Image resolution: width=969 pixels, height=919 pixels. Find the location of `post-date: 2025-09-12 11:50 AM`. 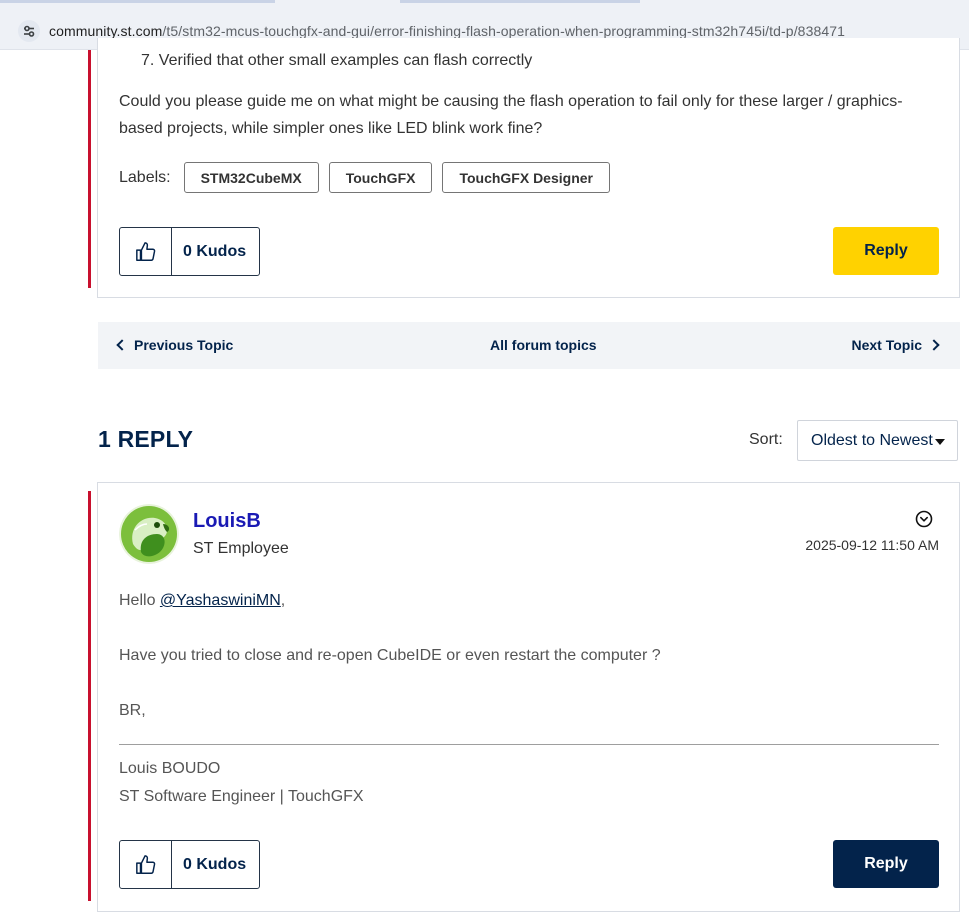

post-date: 2025-09-12 11:50 AM is located at coordinates (872, 545).